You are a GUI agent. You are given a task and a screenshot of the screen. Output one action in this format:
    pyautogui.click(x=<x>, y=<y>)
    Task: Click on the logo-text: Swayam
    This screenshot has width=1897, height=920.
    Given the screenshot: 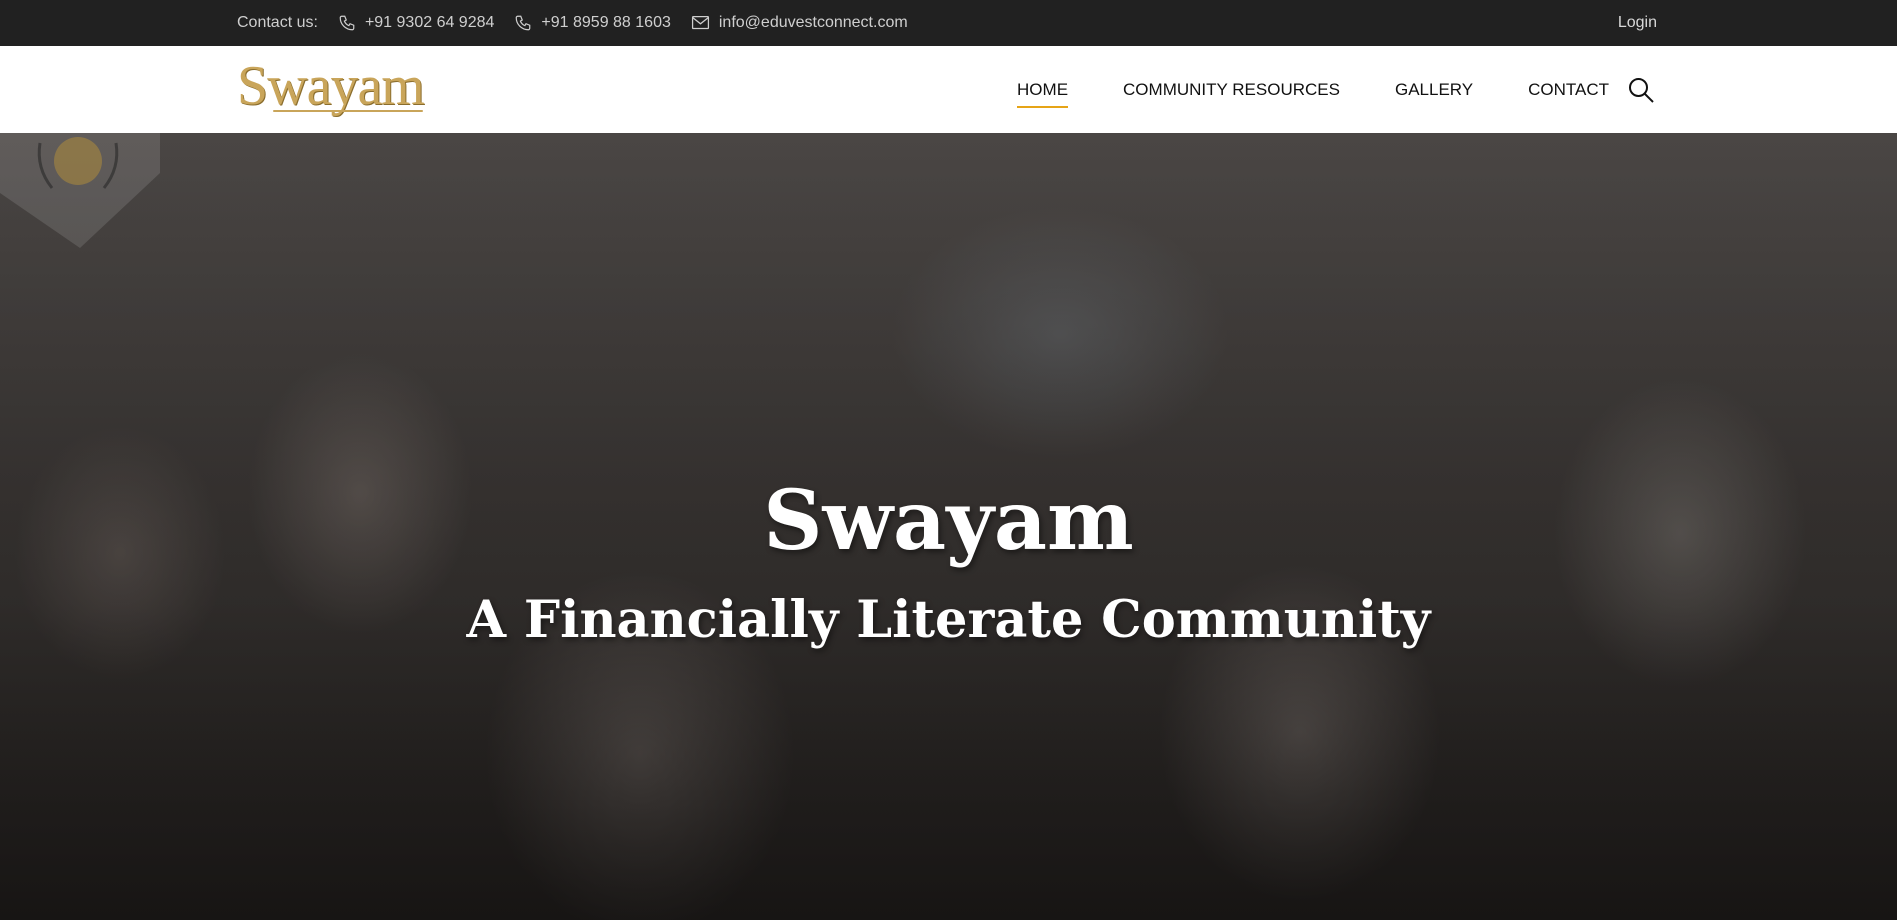 What is the action you would take?
    pyautogui.click(x=331, y=86)
    